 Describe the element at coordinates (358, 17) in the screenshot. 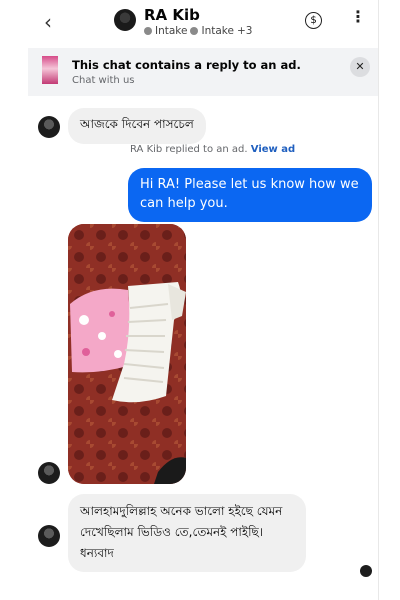

I see `more-vertical-icon: ⋮` at that location.